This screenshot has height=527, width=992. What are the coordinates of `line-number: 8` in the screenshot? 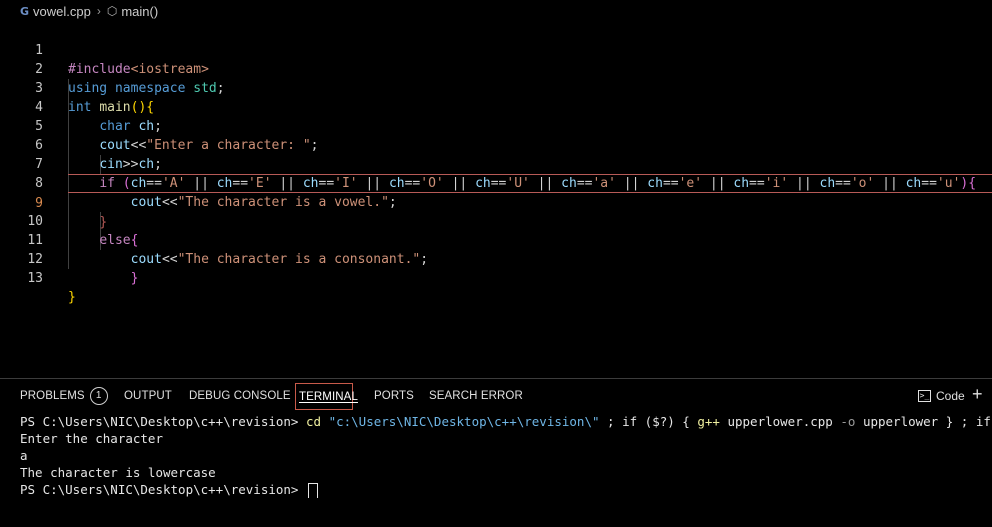 It's located at (39, 183).